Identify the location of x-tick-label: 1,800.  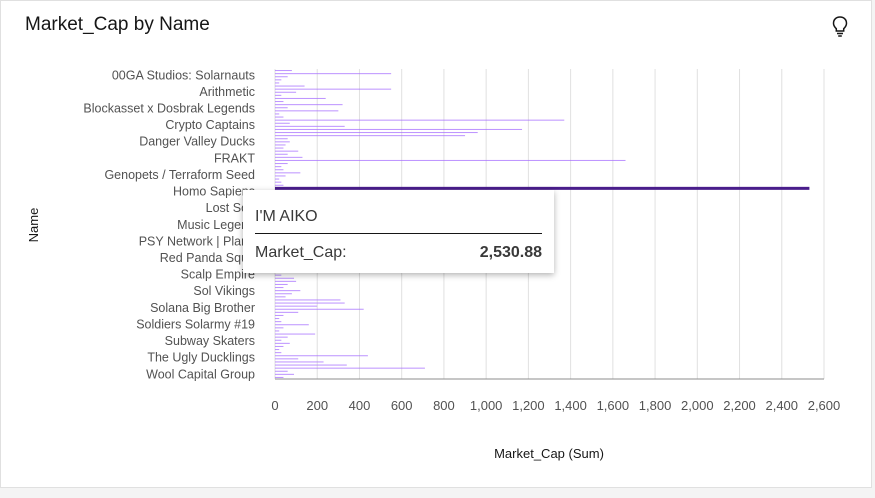
(655, 405).